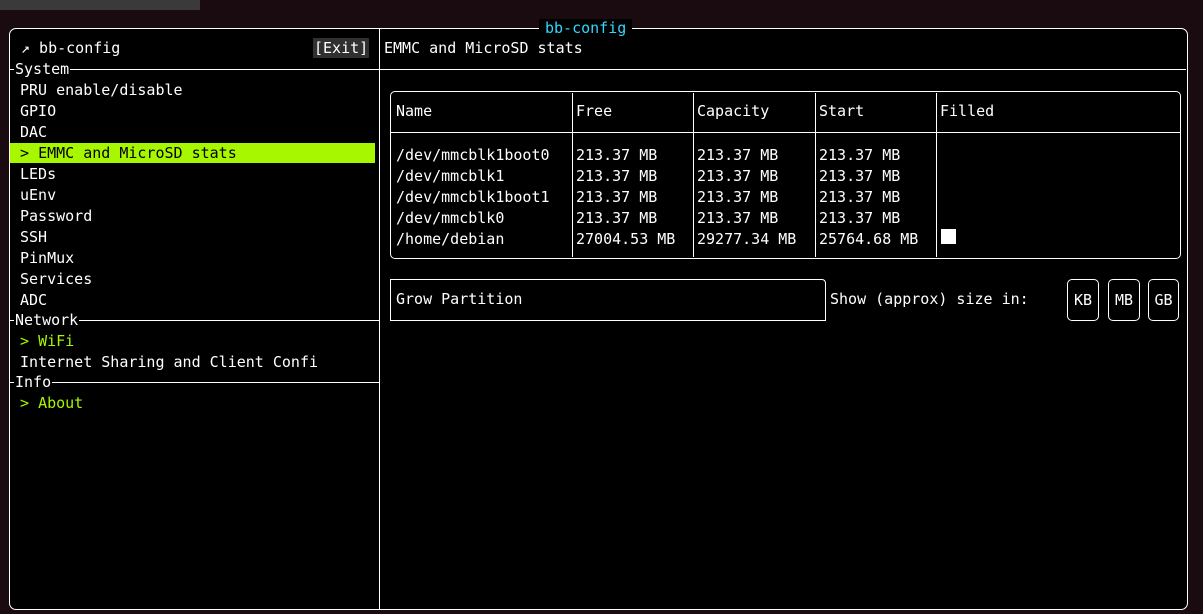 The image size is (1203, 614). What do you see at coordinates (38, 195) in the screenshot?
I see `sidebar-item-uenv: uEnv` at bounding box center [38, 195].